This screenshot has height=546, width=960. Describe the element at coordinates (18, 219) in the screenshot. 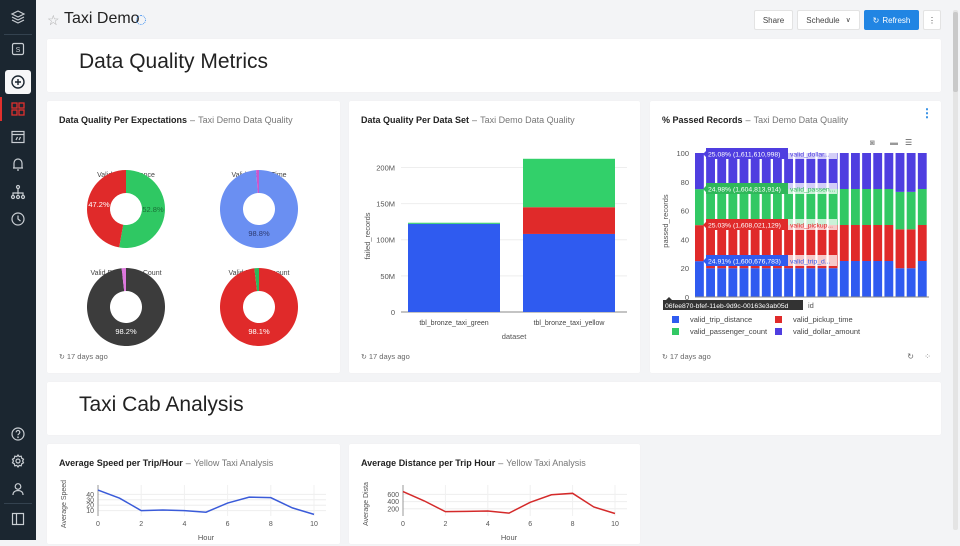

I see `history-icon` at that location.